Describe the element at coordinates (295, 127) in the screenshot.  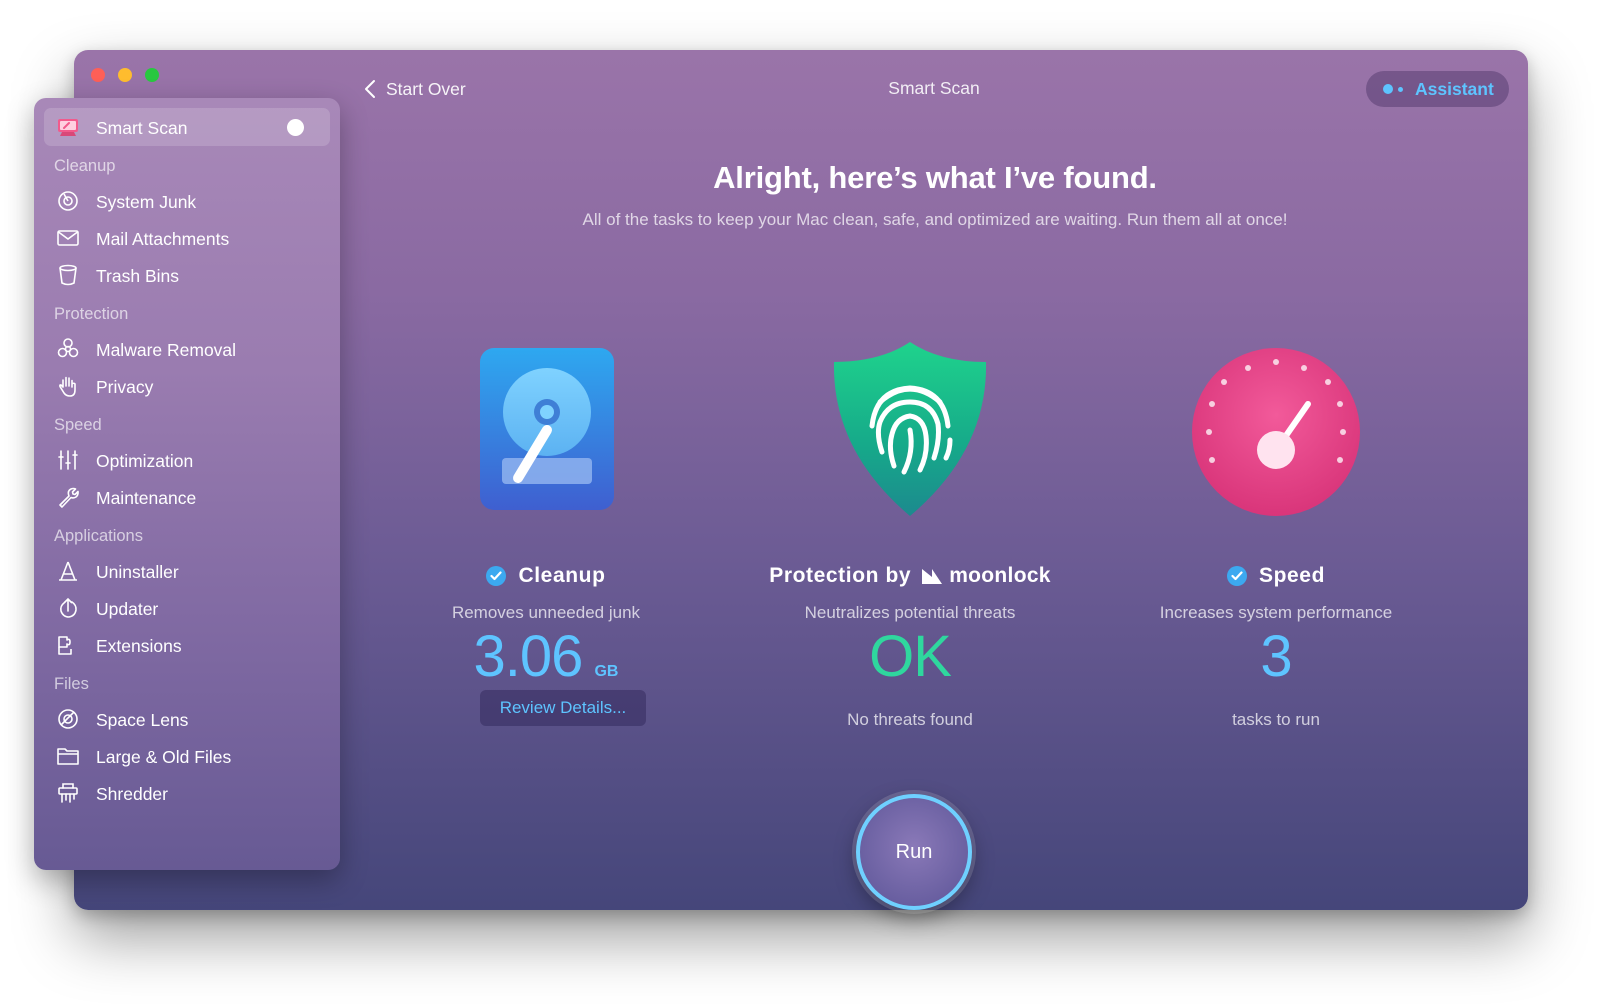
I see `scan-status-dot` at that location.